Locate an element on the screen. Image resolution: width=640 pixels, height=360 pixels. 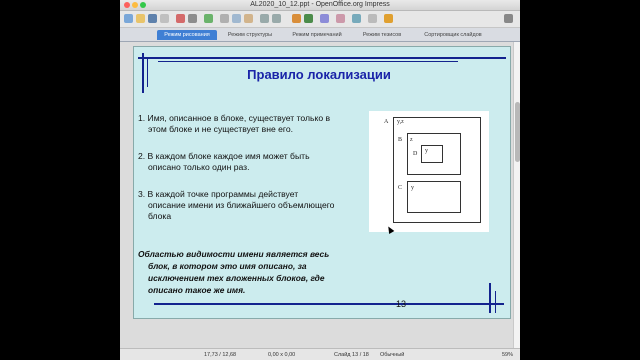
block-nesting-diagram: A y,z B z D y C y is located at coordinates (429, 171).